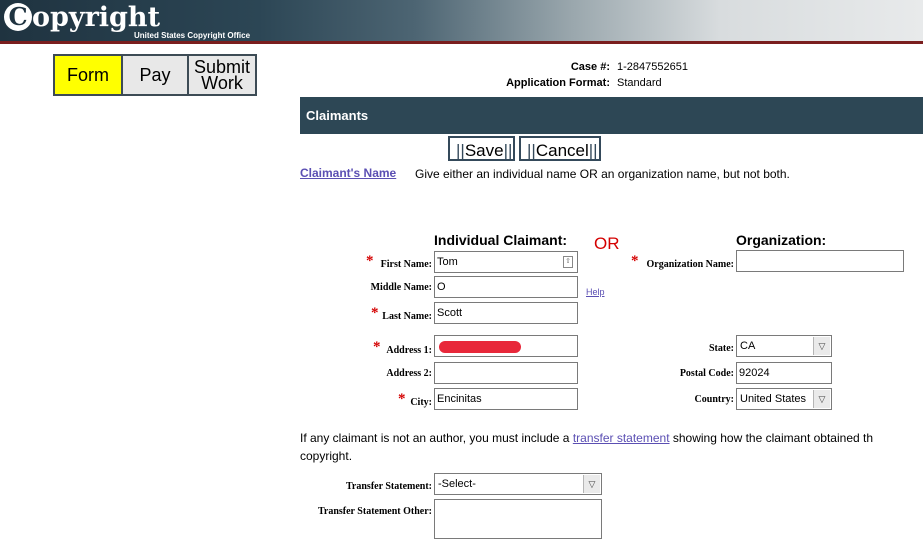 Image resolution: width=923 pixels, height=547 pixels. What do you see at coordinates (820, 261) in the screenshot?
I see `organization-name-field` at bounding box center [820, 261].